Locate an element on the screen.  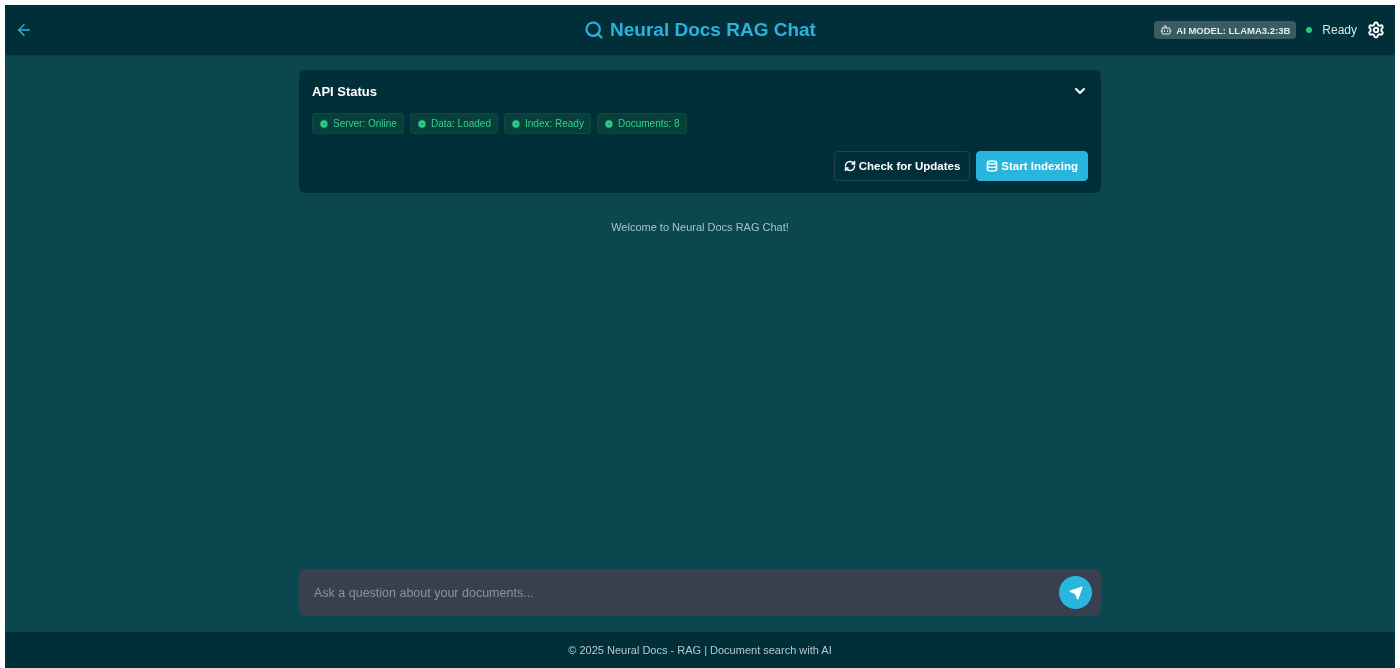
status-badge: Index: Ready is located at coordinates (547, 123).